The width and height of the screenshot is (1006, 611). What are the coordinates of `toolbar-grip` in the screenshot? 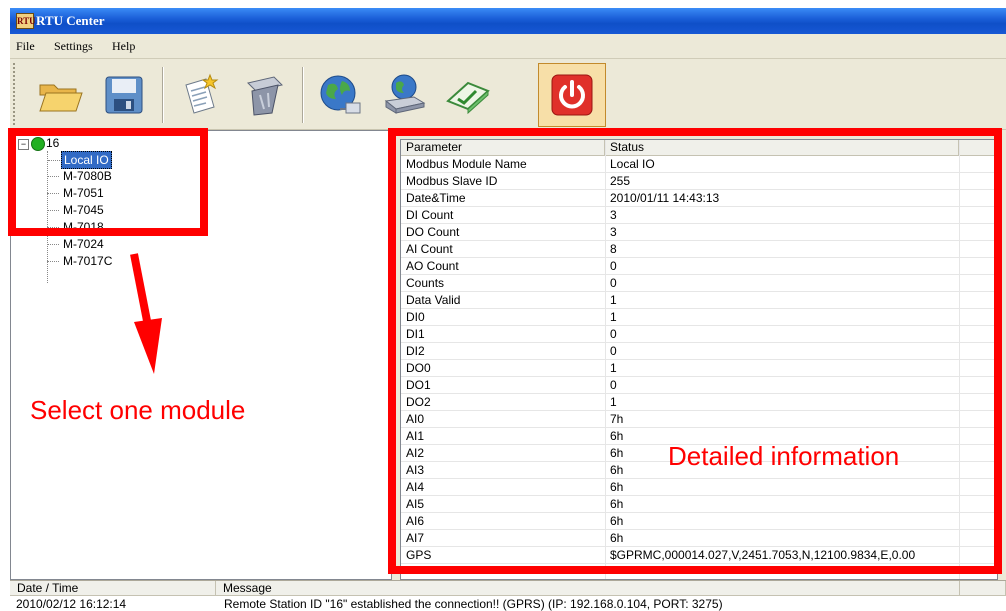 It's located at (15, 94).